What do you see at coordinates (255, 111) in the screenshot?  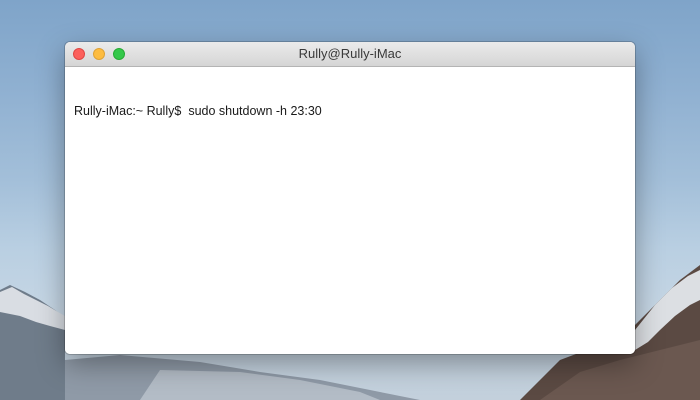 I see `typed-command: sudo shutdown -h 23:30` at bounding box center [255, 111].